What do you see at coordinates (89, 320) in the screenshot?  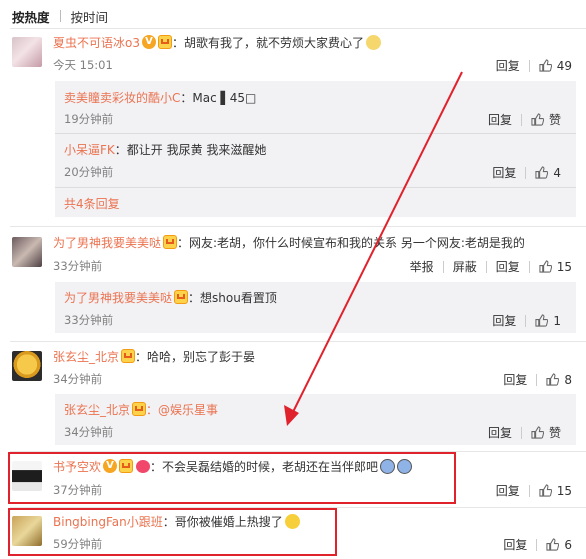 I see `reply-time: 33分钟前` at bounding box center [89, 320].